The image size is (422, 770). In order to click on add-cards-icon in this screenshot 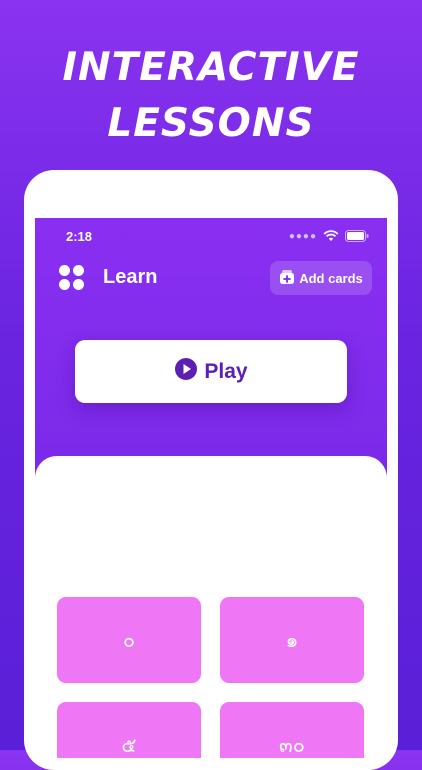, I will do `click(287, 278)`.